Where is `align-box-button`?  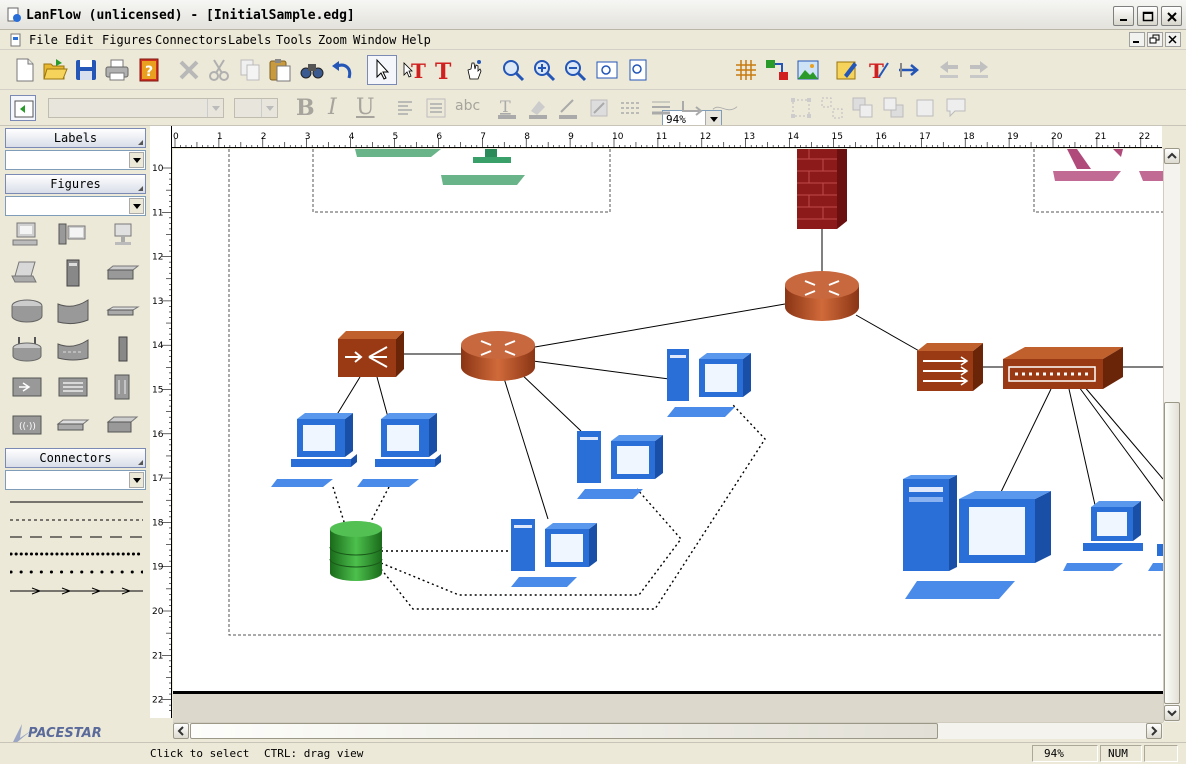
align-box-button is located at coordinates (436, 108).